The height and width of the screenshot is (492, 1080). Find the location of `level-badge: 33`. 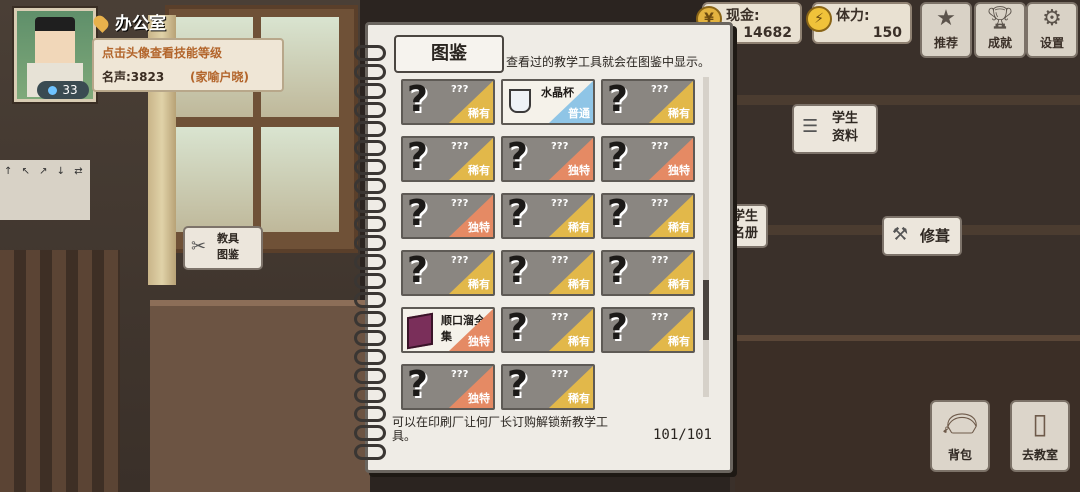

level-badge: 33 is located at coordinates (63, 90).